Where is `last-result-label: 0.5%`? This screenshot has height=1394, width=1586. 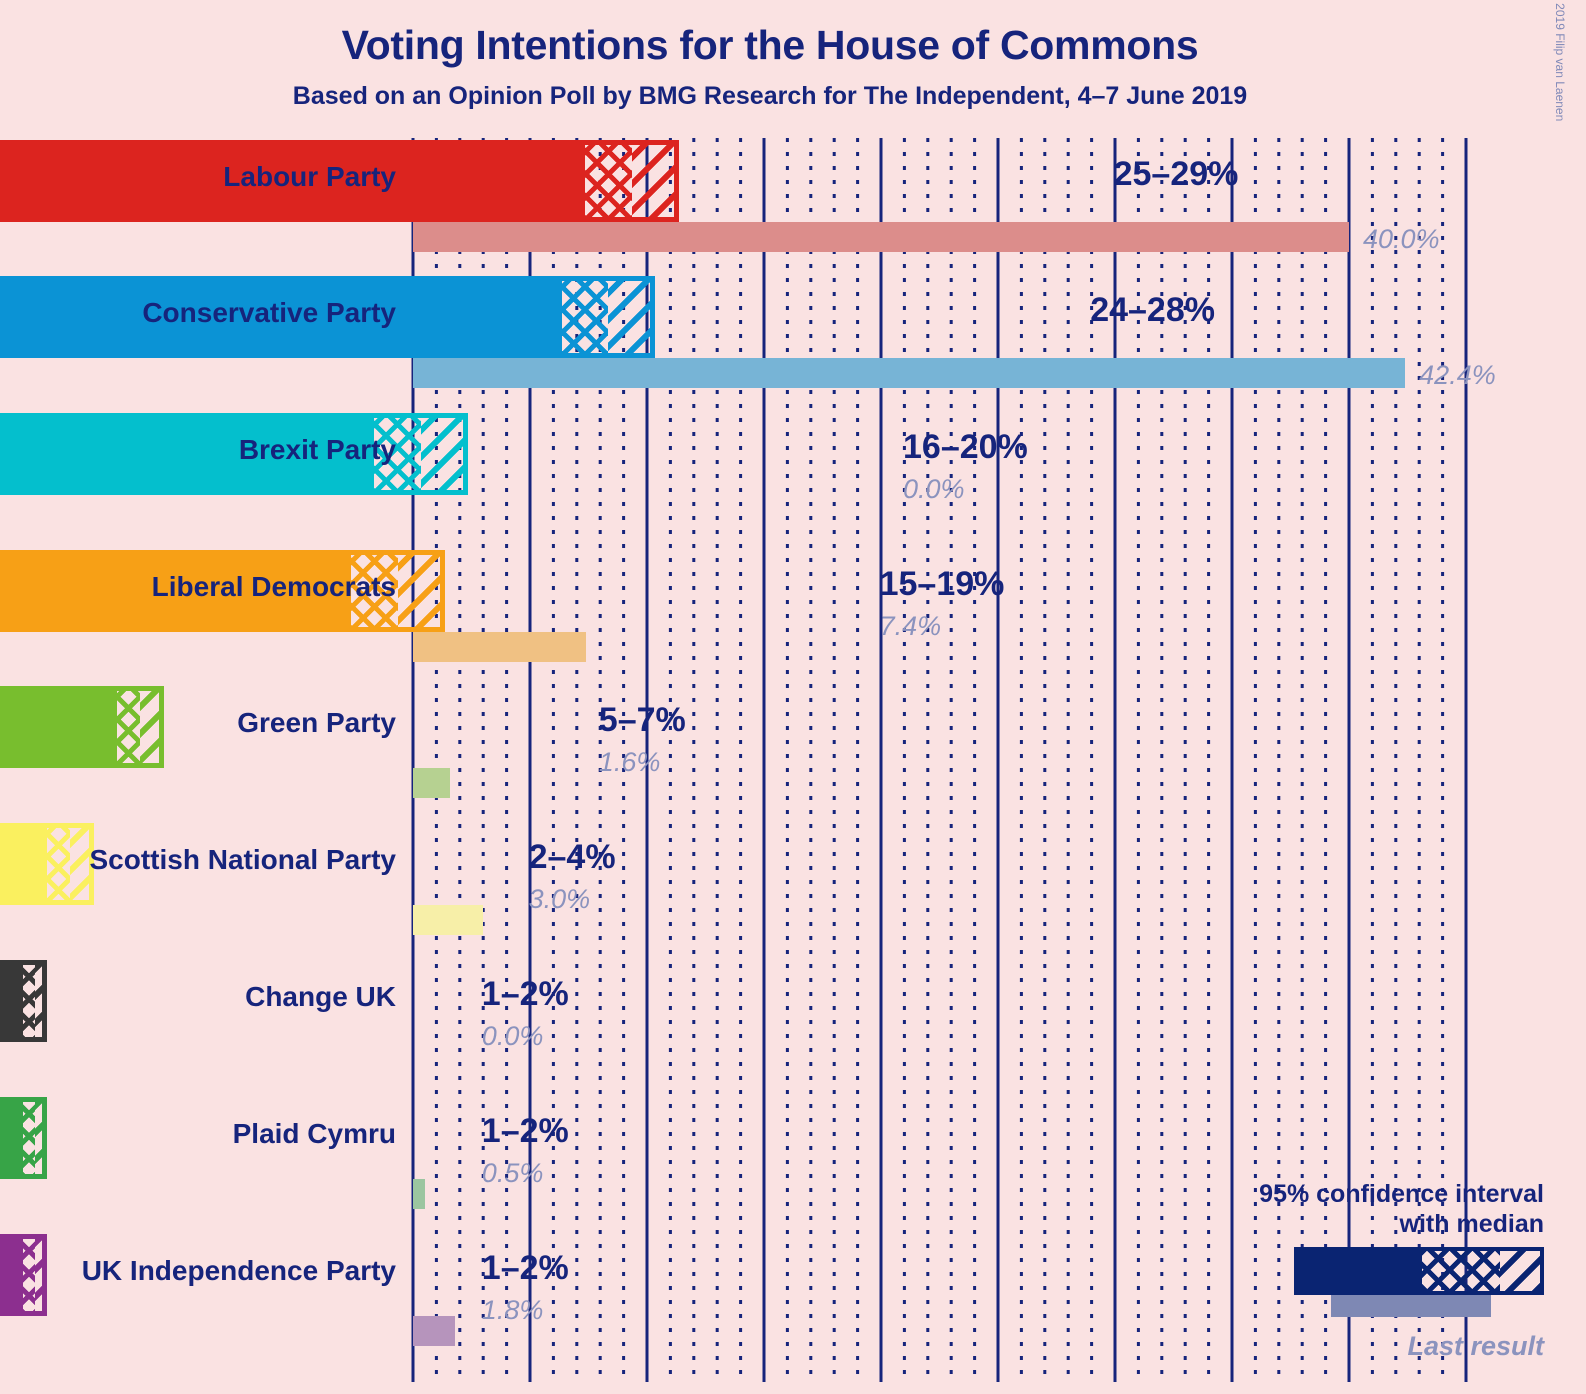 last-result-label: 0.5% is located at coordinates (512, 1173).